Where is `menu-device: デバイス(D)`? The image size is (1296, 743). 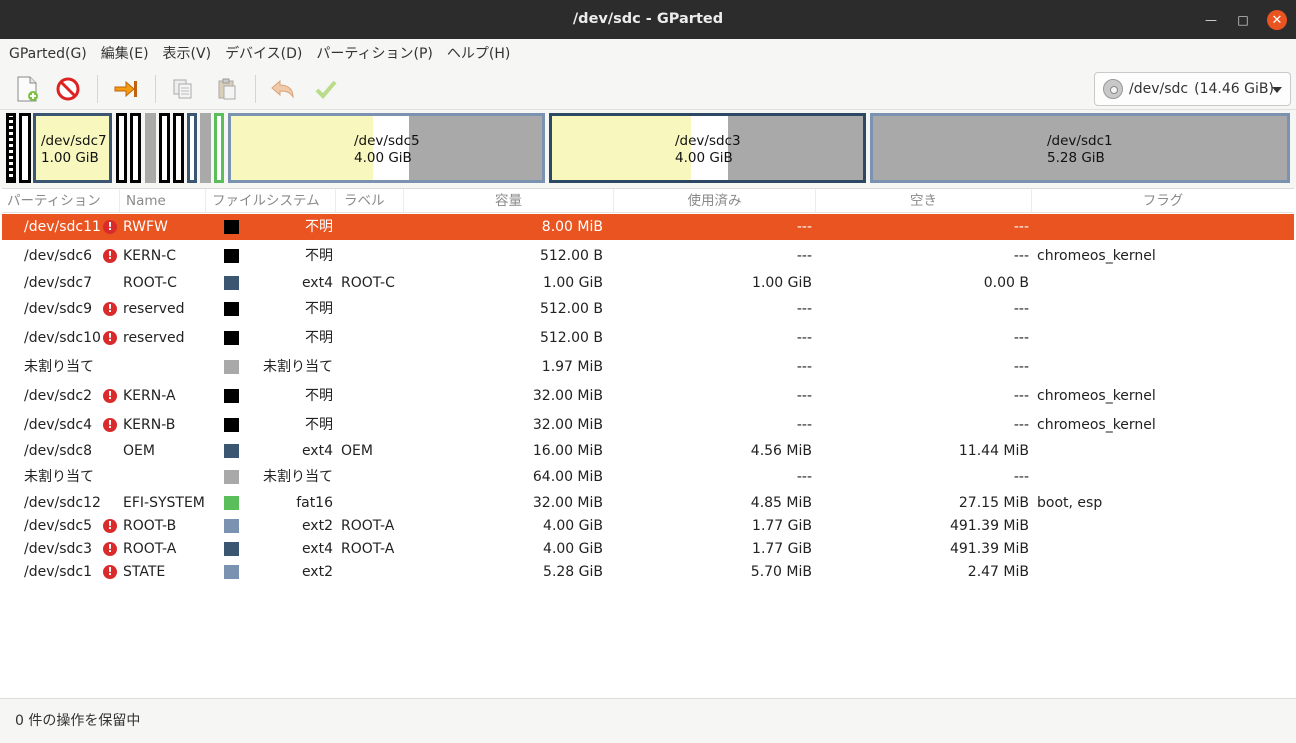 menu-device: デバイス(D) is located at coordinates (263, 54).